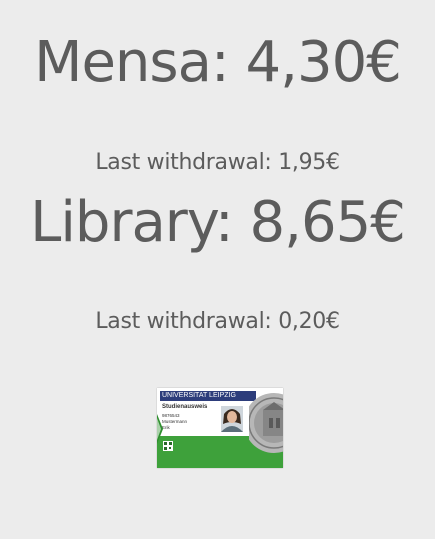  What do you see at coordinates (218, 222) in the screenshot?
I see `library-balance: Library: 8,65€` at bounding box center [218, 222].